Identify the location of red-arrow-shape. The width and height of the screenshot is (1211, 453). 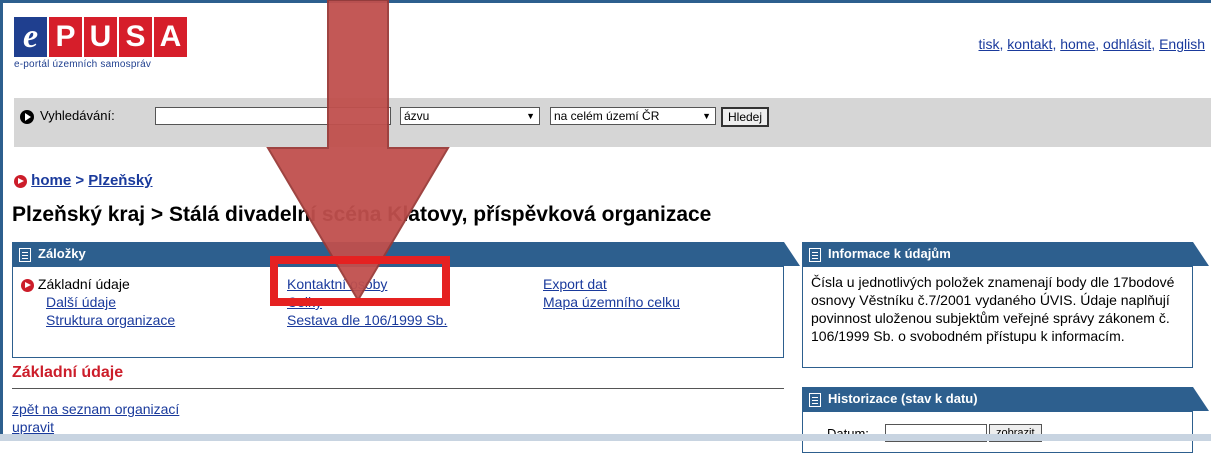
(358, 151).